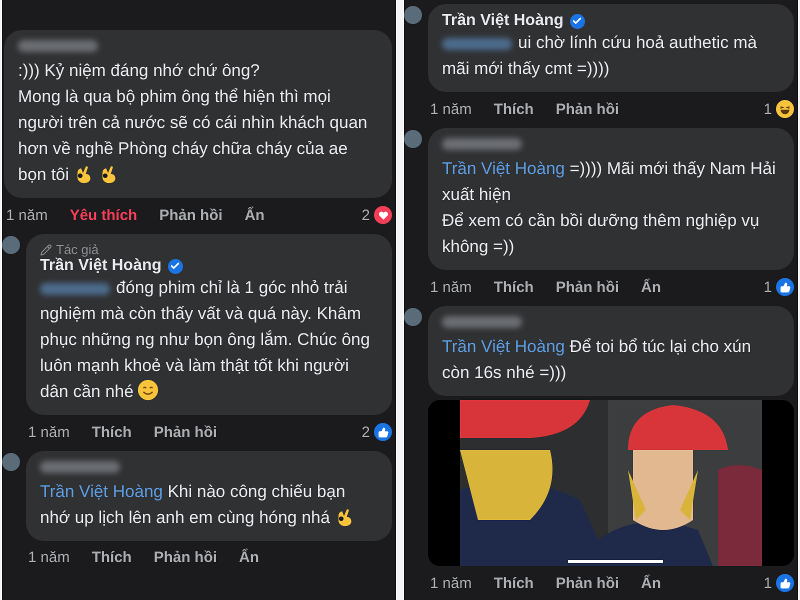  What do you see at coordinates (77, 249) in the screenshot?
I see `author-label: Tác giả` at bounding box center [77, 249].